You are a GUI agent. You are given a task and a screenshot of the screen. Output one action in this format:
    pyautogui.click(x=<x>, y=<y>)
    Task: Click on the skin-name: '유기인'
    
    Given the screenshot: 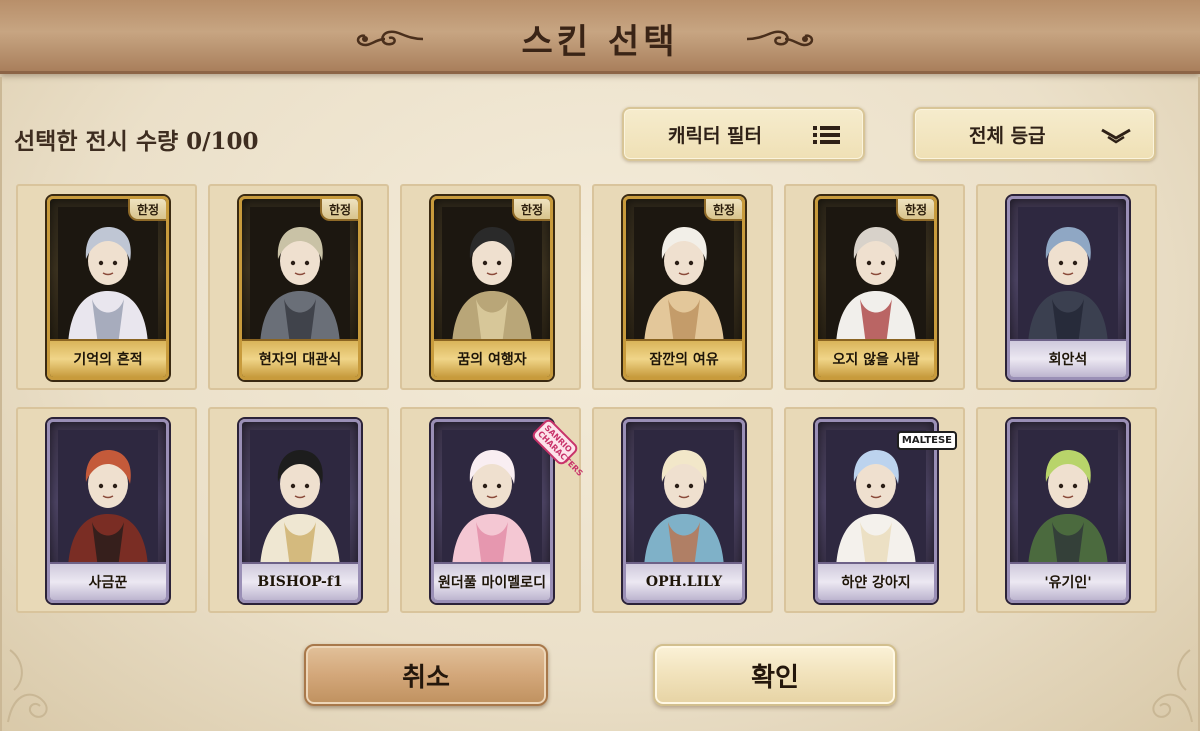 What is the action you would take?
    pyautogui.click(x=1068, y=581)
    